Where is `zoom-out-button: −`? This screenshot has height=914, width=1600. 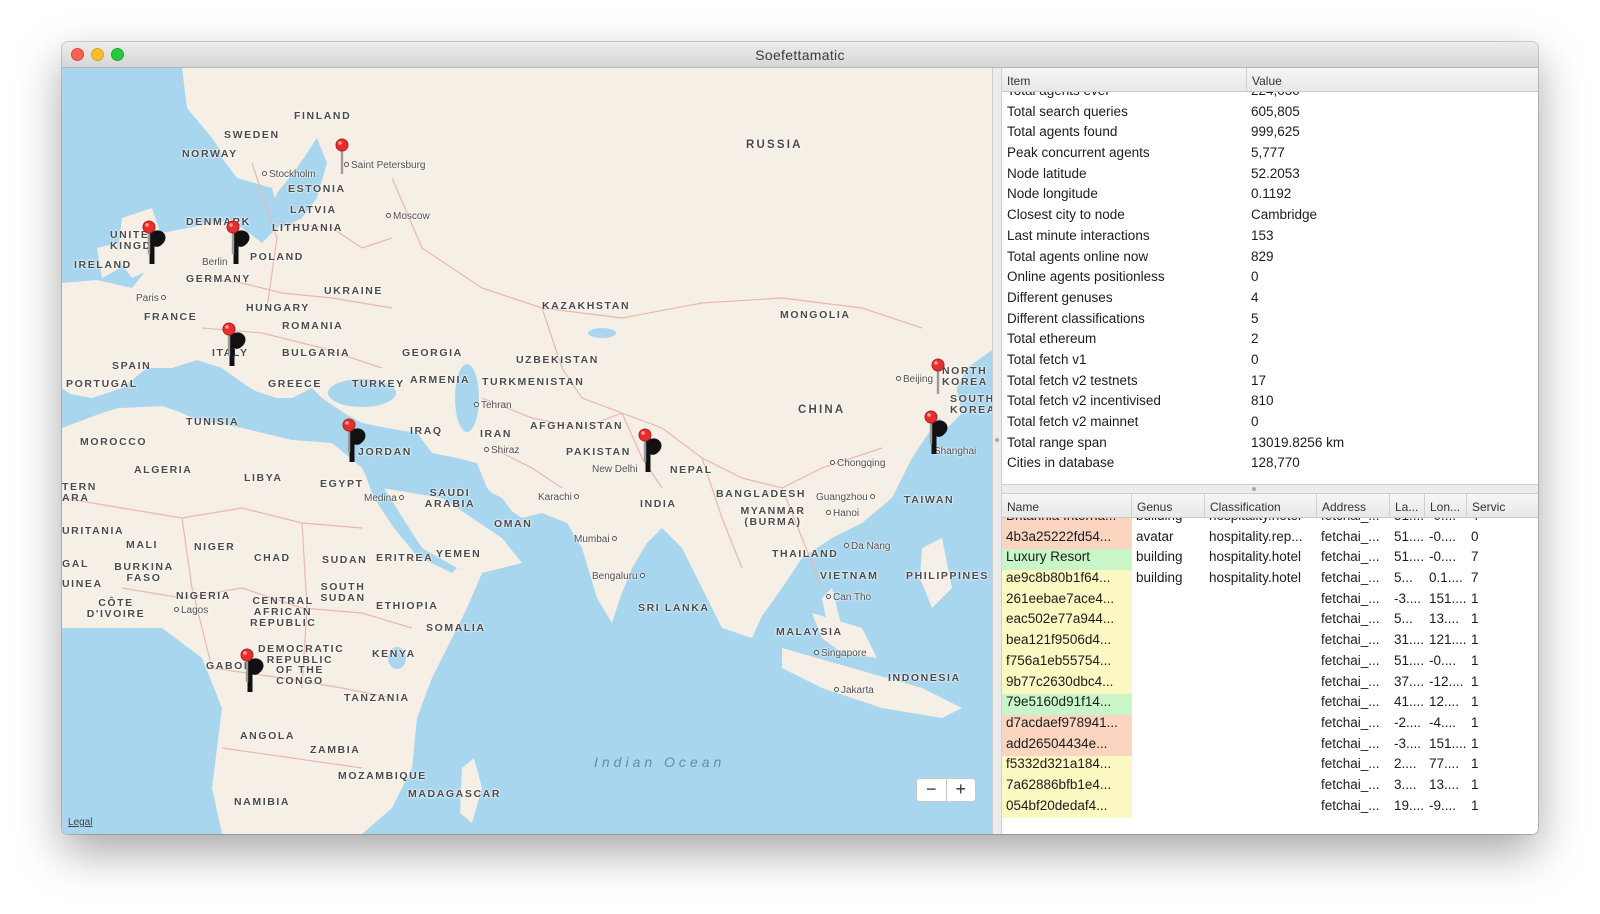
zoom-out-button: − is located at coordinates (932, 790).